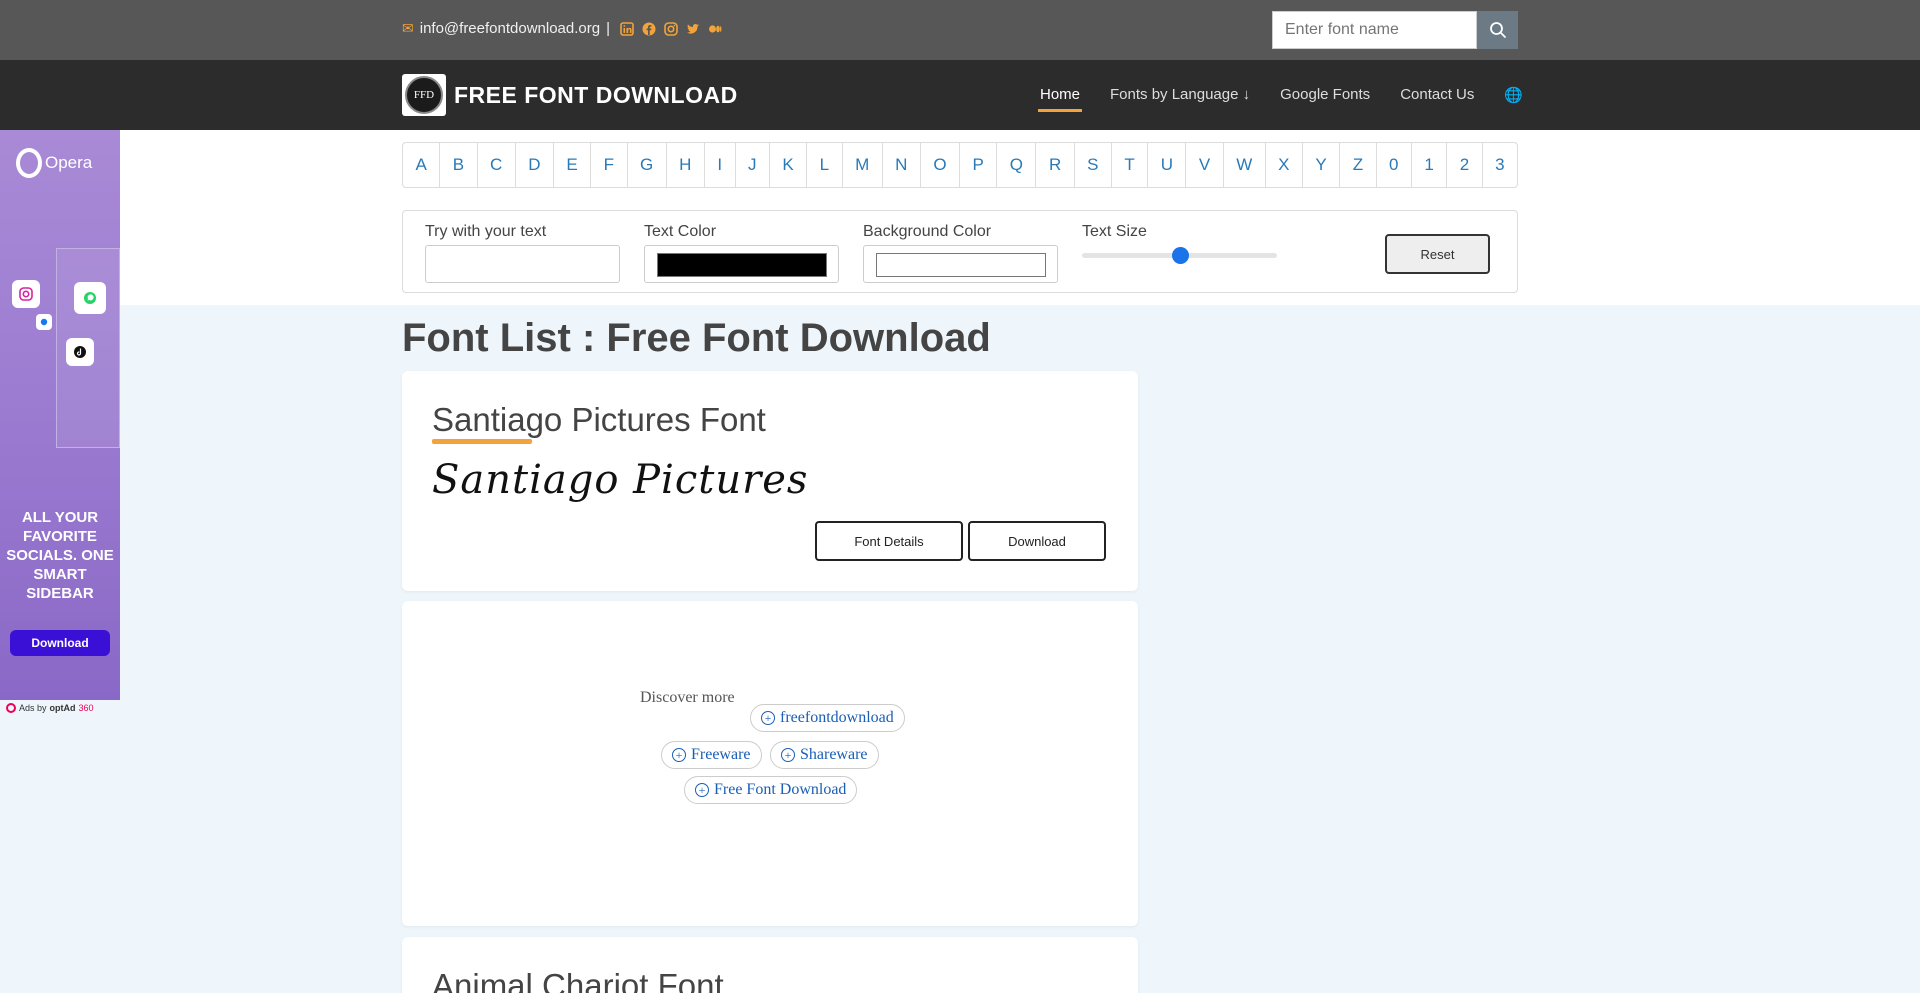 This screenshot has width=1920, height=993. Describe the element at coordinates (1394, 165) in the screenshot. I see `alphabet-link: 0` at that location.